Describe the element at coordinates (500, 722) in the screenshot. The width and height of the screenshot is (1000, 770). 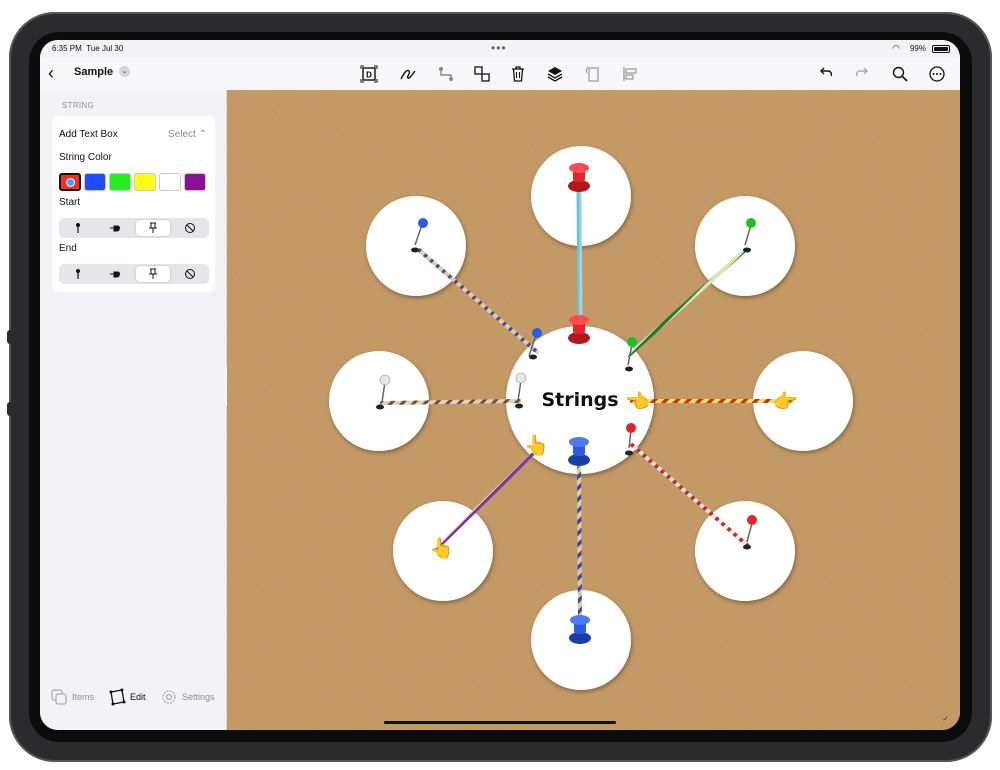
I see `home-indicator` at that location.